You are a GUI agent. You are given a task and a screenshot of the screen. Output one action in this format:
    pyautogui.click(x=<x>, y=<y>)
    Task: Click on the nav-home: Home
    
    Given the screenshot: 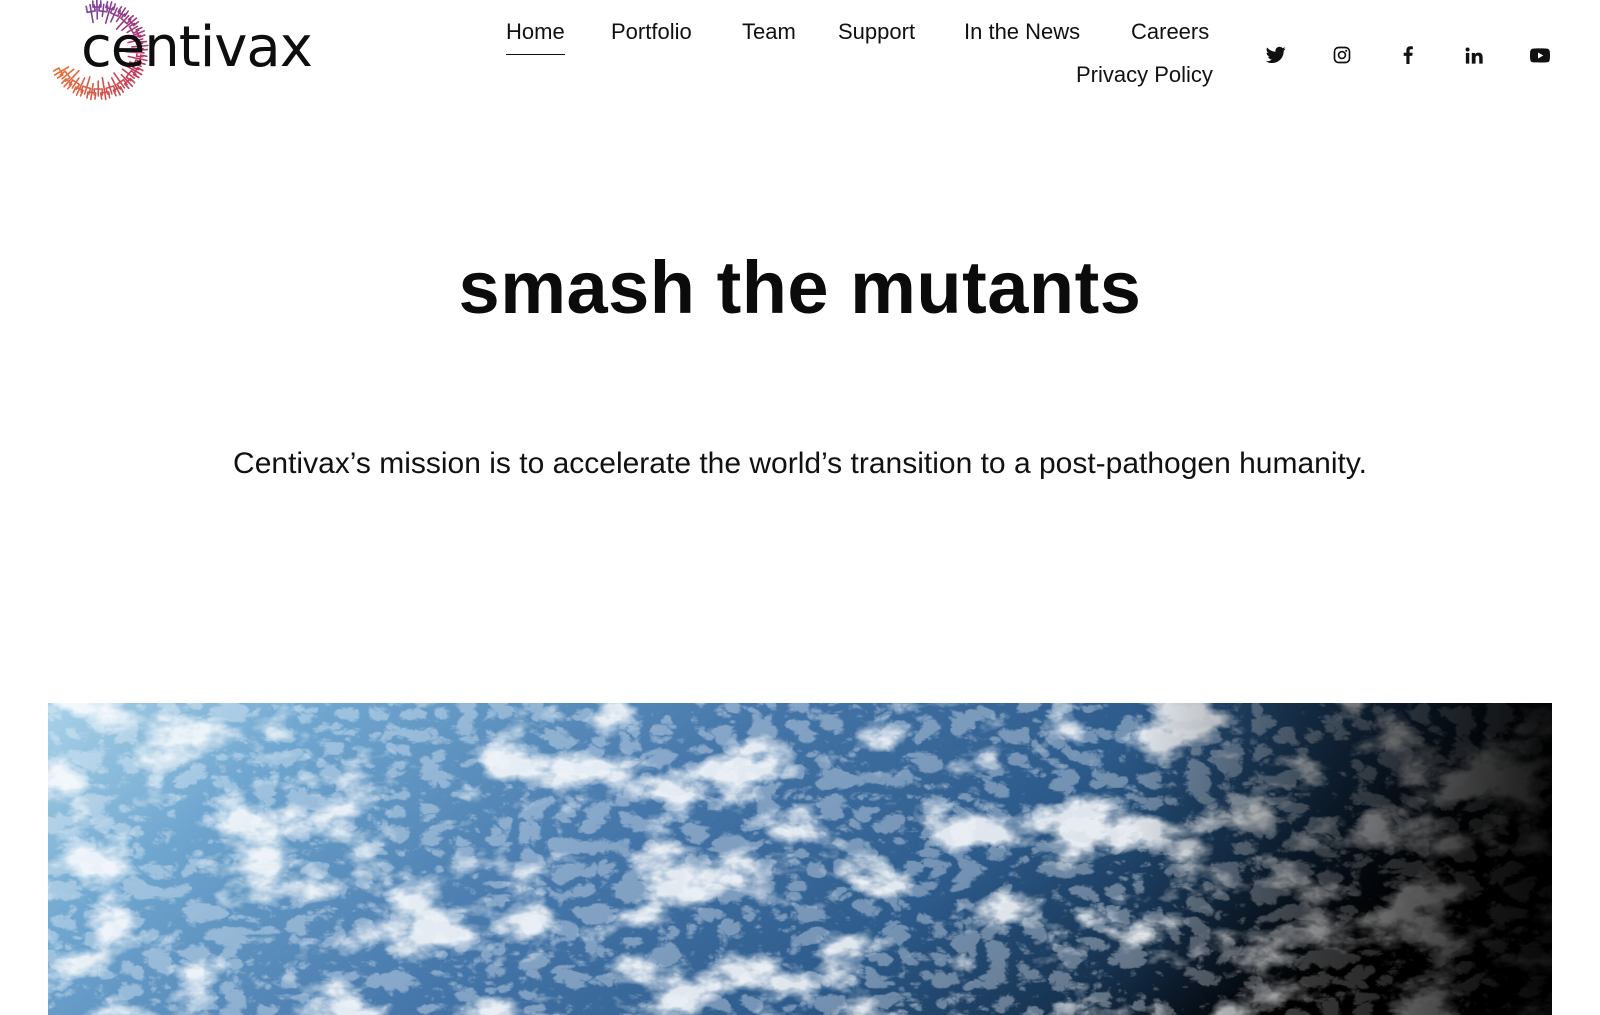 What is the action you would take?
    pyautogui.click(x=535, y=34)
    